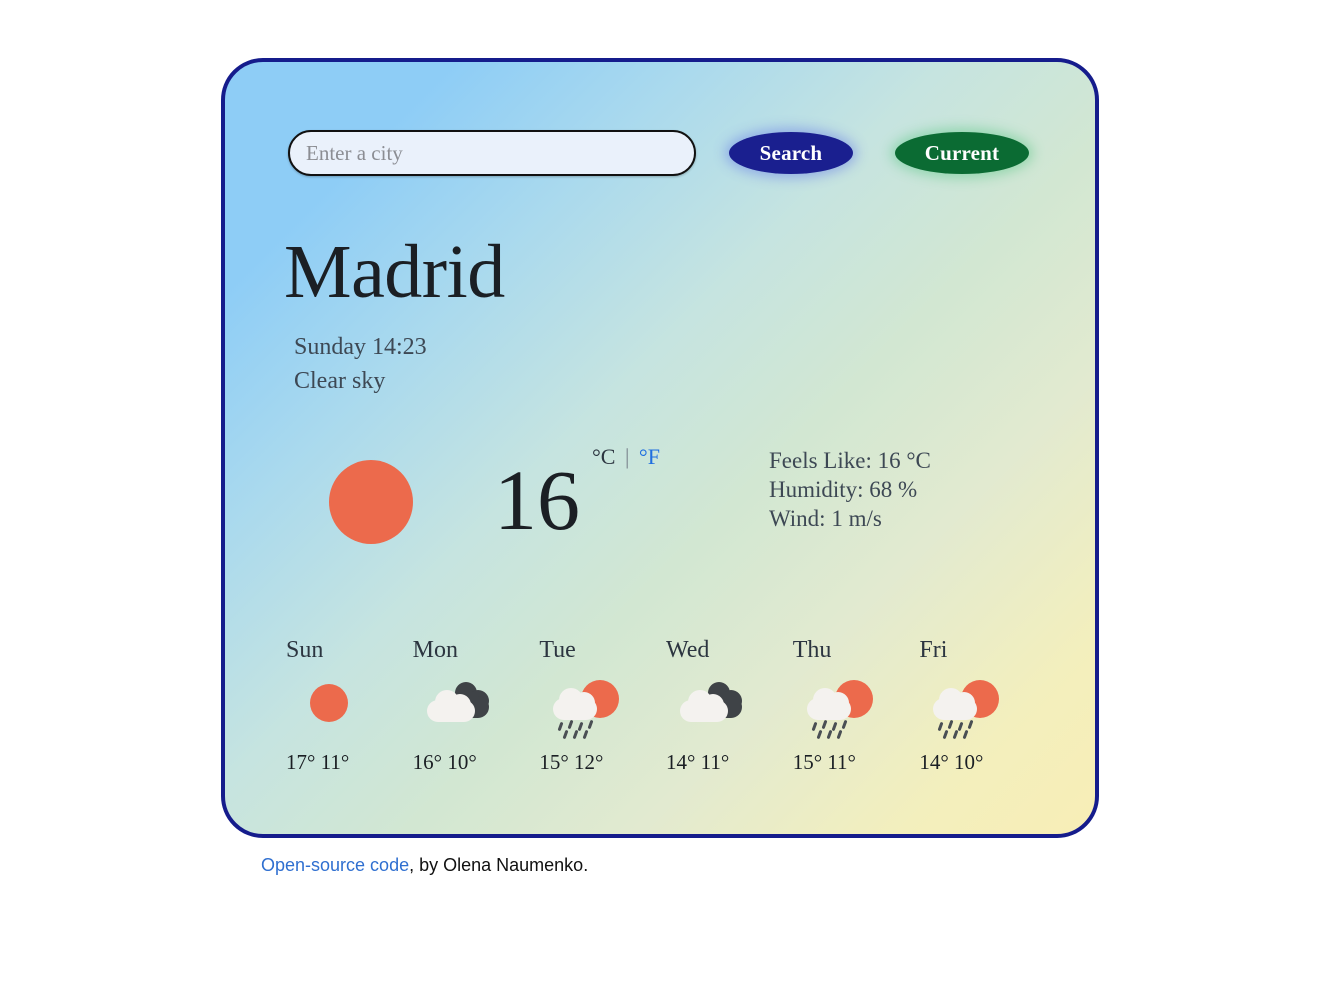 The height and width of the screenshot is (982, 1328). I want to click on wind-value: Wind: 1 m/s, so click(825, 518).